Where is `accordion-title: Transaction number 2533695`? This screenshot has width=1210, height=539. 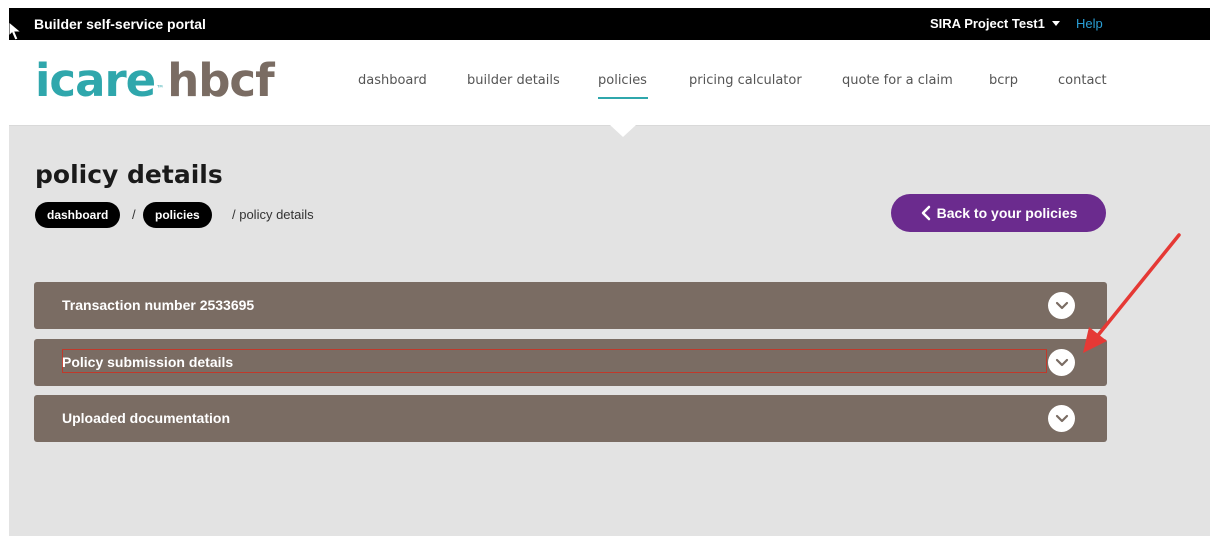
accordion-title: Transaction number 2533695 is located at coordinates (158, 305).